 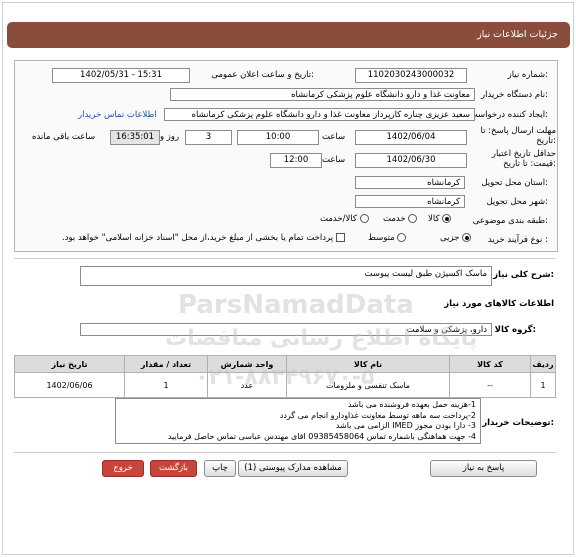 I want to click on checkbox-icon, so click(x=340, y=237).